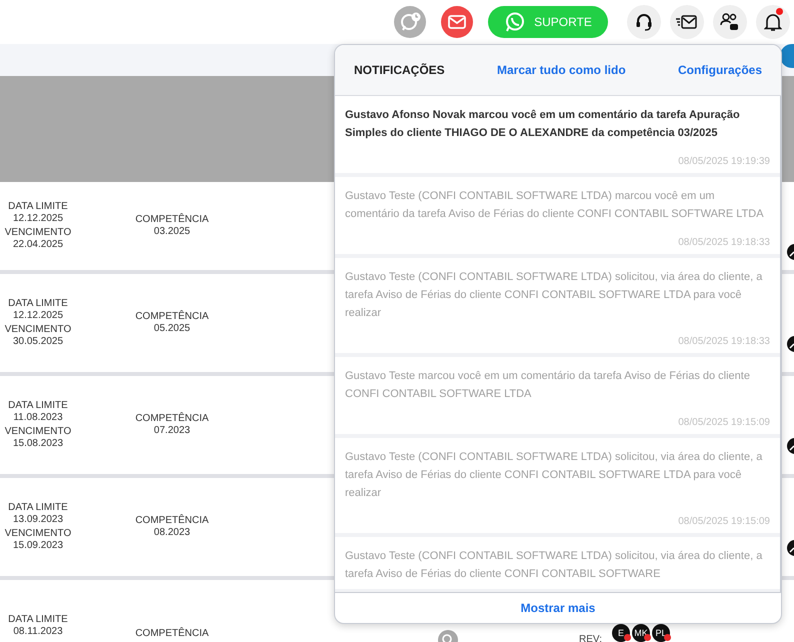  What do you see at coordinates (38, 632) in the screenshot?
I see `deadline-date: 08.11.2023` at bounding box center [38, 632].